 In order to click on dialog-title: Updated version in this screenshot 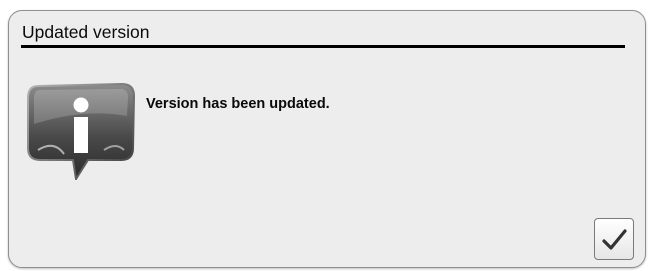, I will do `click(86, 32)`.